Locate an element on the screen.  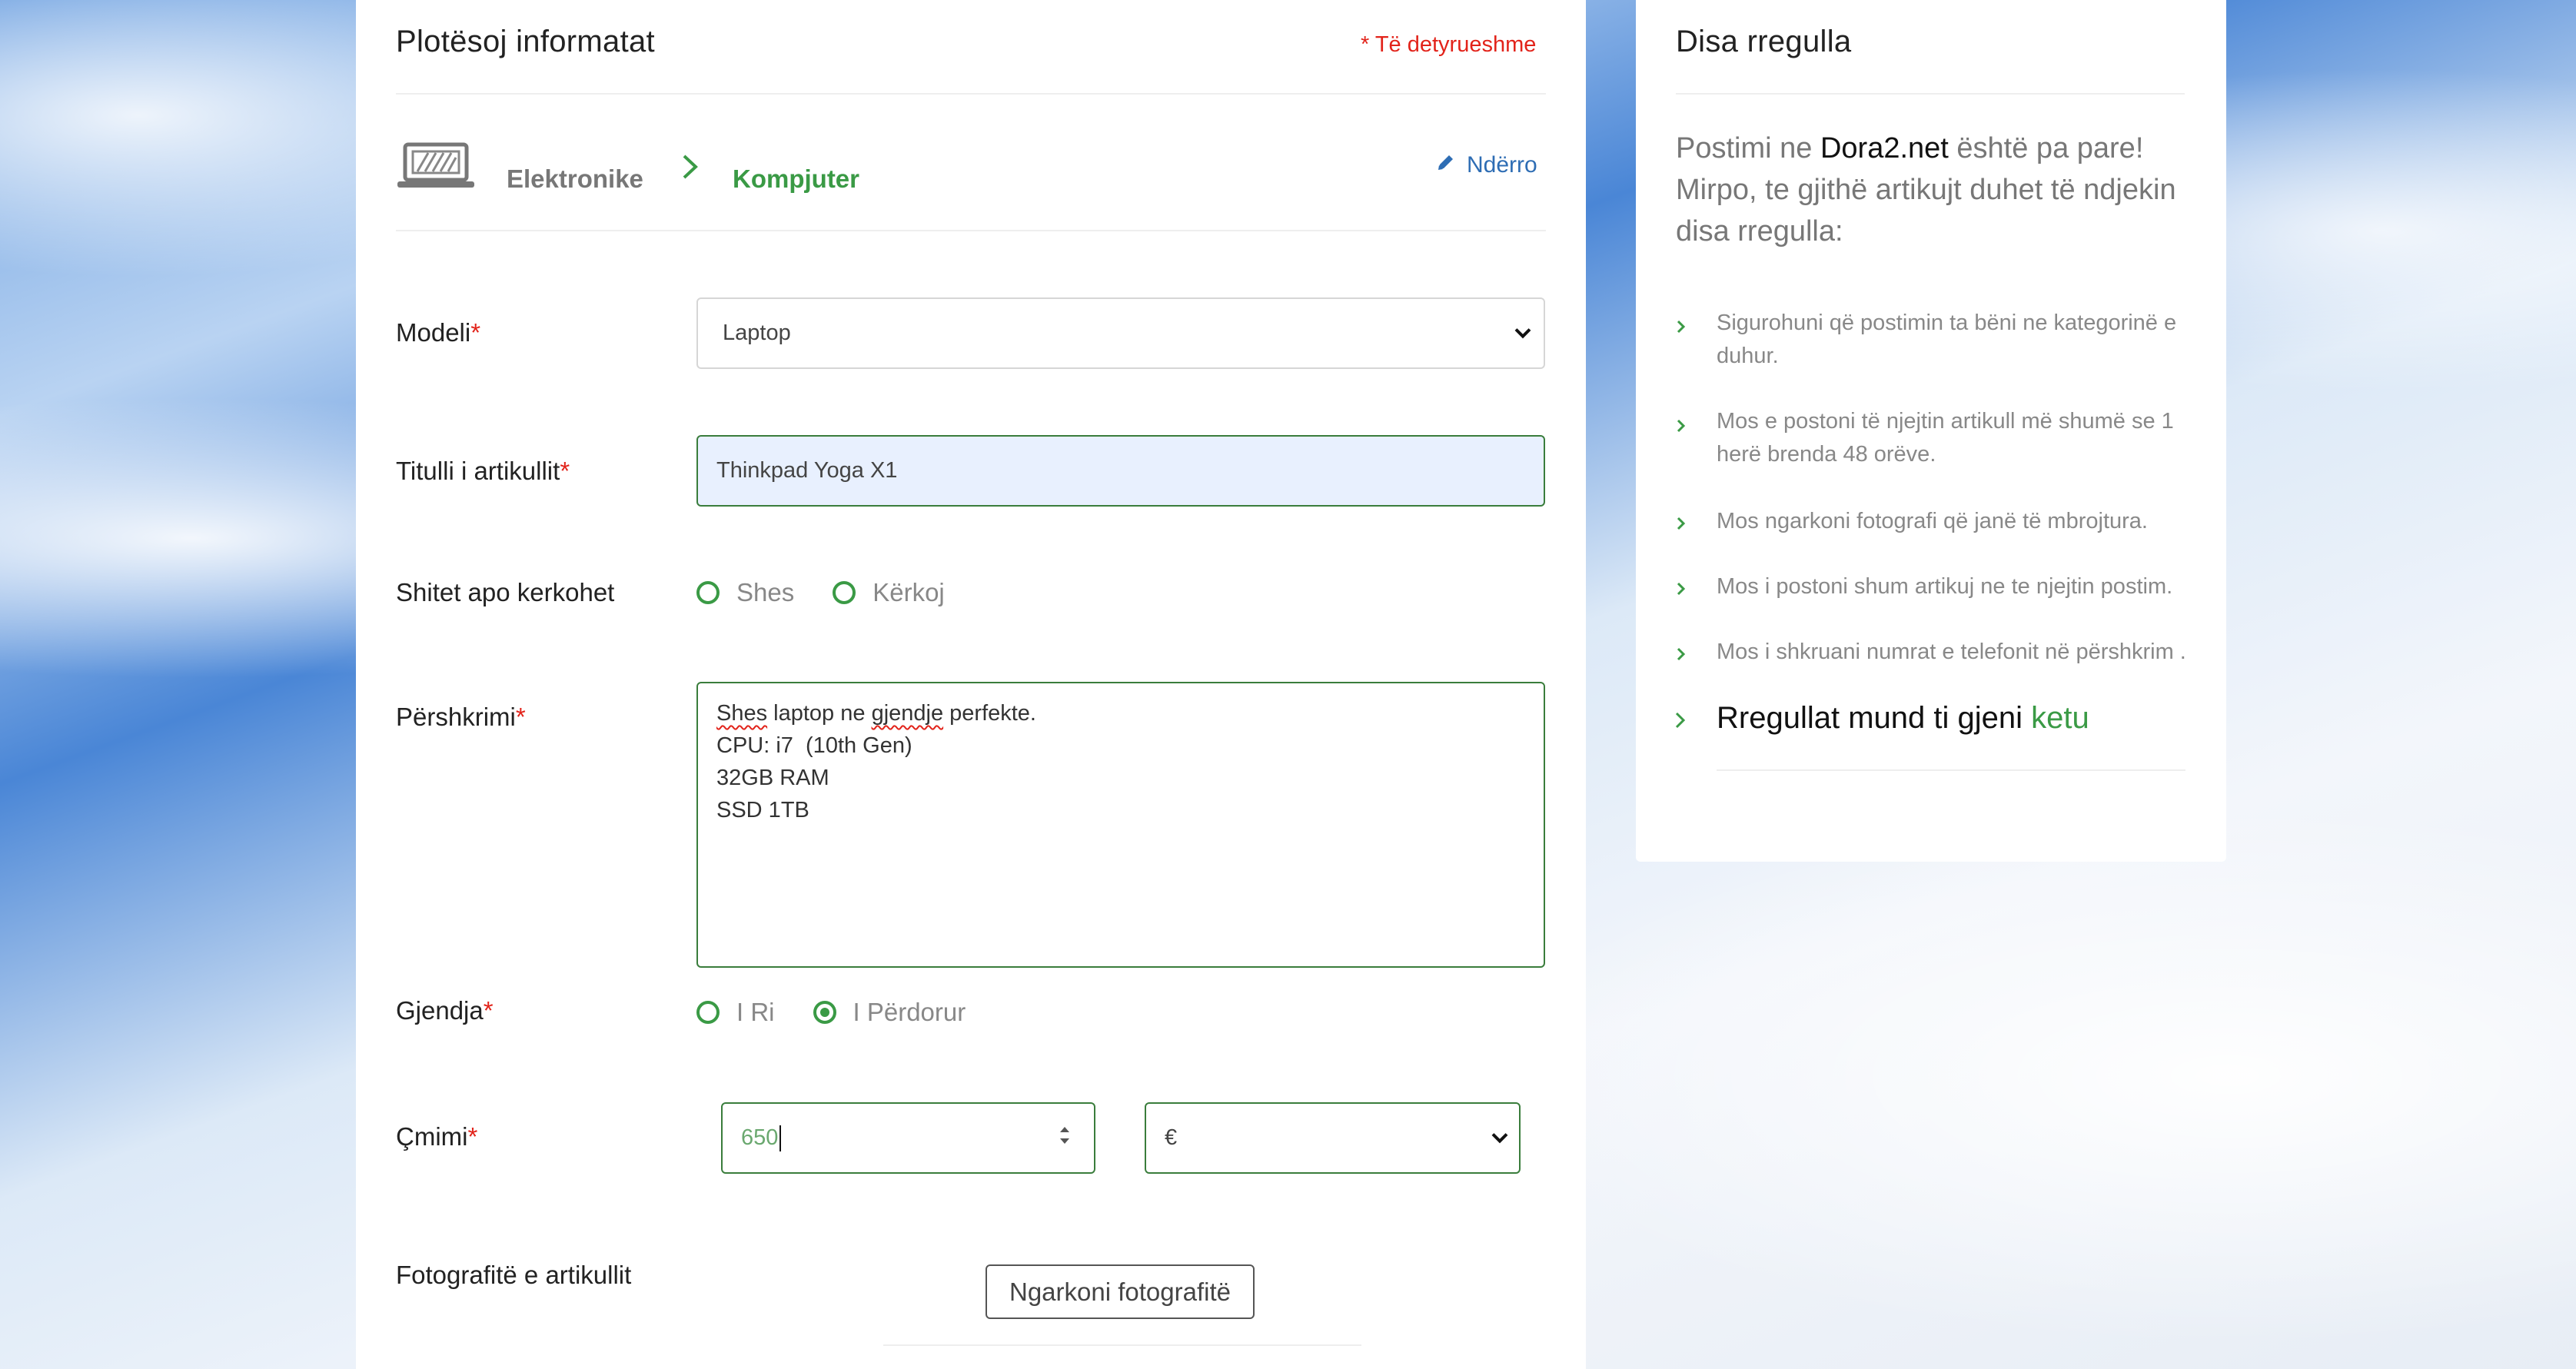
description-line: SSD 1TB is located at coordinates (762, 810).